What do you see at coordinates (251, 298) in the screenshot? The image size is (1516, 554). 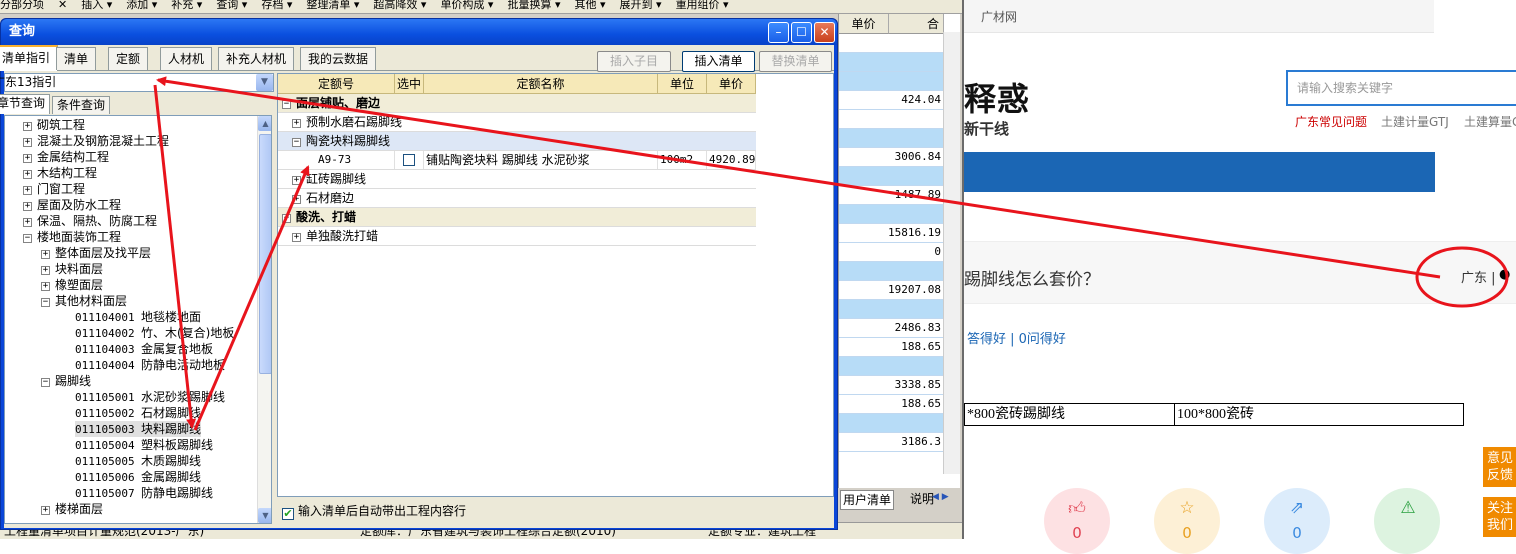 I see `annotation-arrow-to-quota-row` at bounding box center [251, 298].